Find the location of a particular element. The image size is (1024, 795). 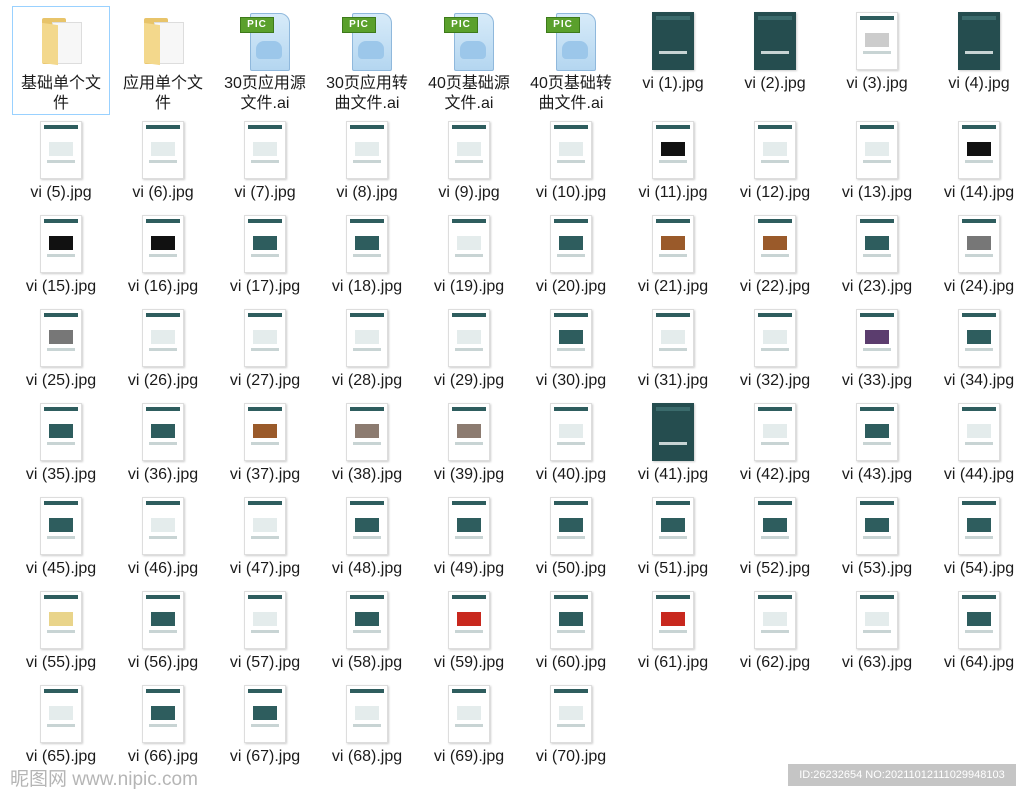

file-item: vi (26).jpg is located at coordinates (163, 350).